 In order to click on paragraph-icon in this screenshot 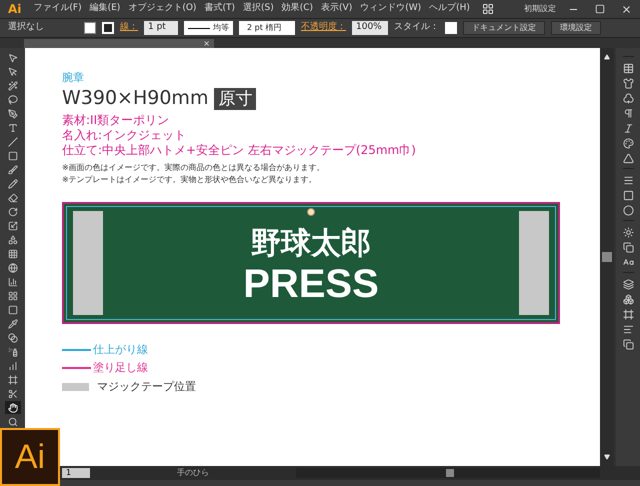, I will do `click(628, 113)`.